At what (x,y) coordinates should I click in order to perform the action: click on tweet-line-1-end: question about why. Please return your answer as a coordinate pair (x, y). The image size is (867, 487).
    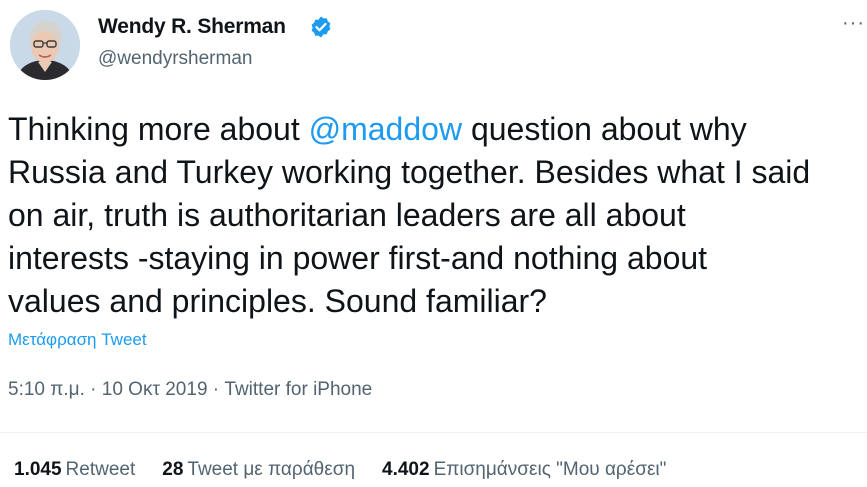
    Looking at the image, I should click on (604, 129).